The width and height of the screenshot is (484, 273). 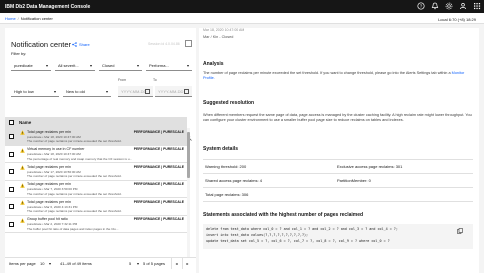 What do you see at coordinates (421, 6) in the screenshot?
I see `help-icon: ?` at bounding box center [421, 6].